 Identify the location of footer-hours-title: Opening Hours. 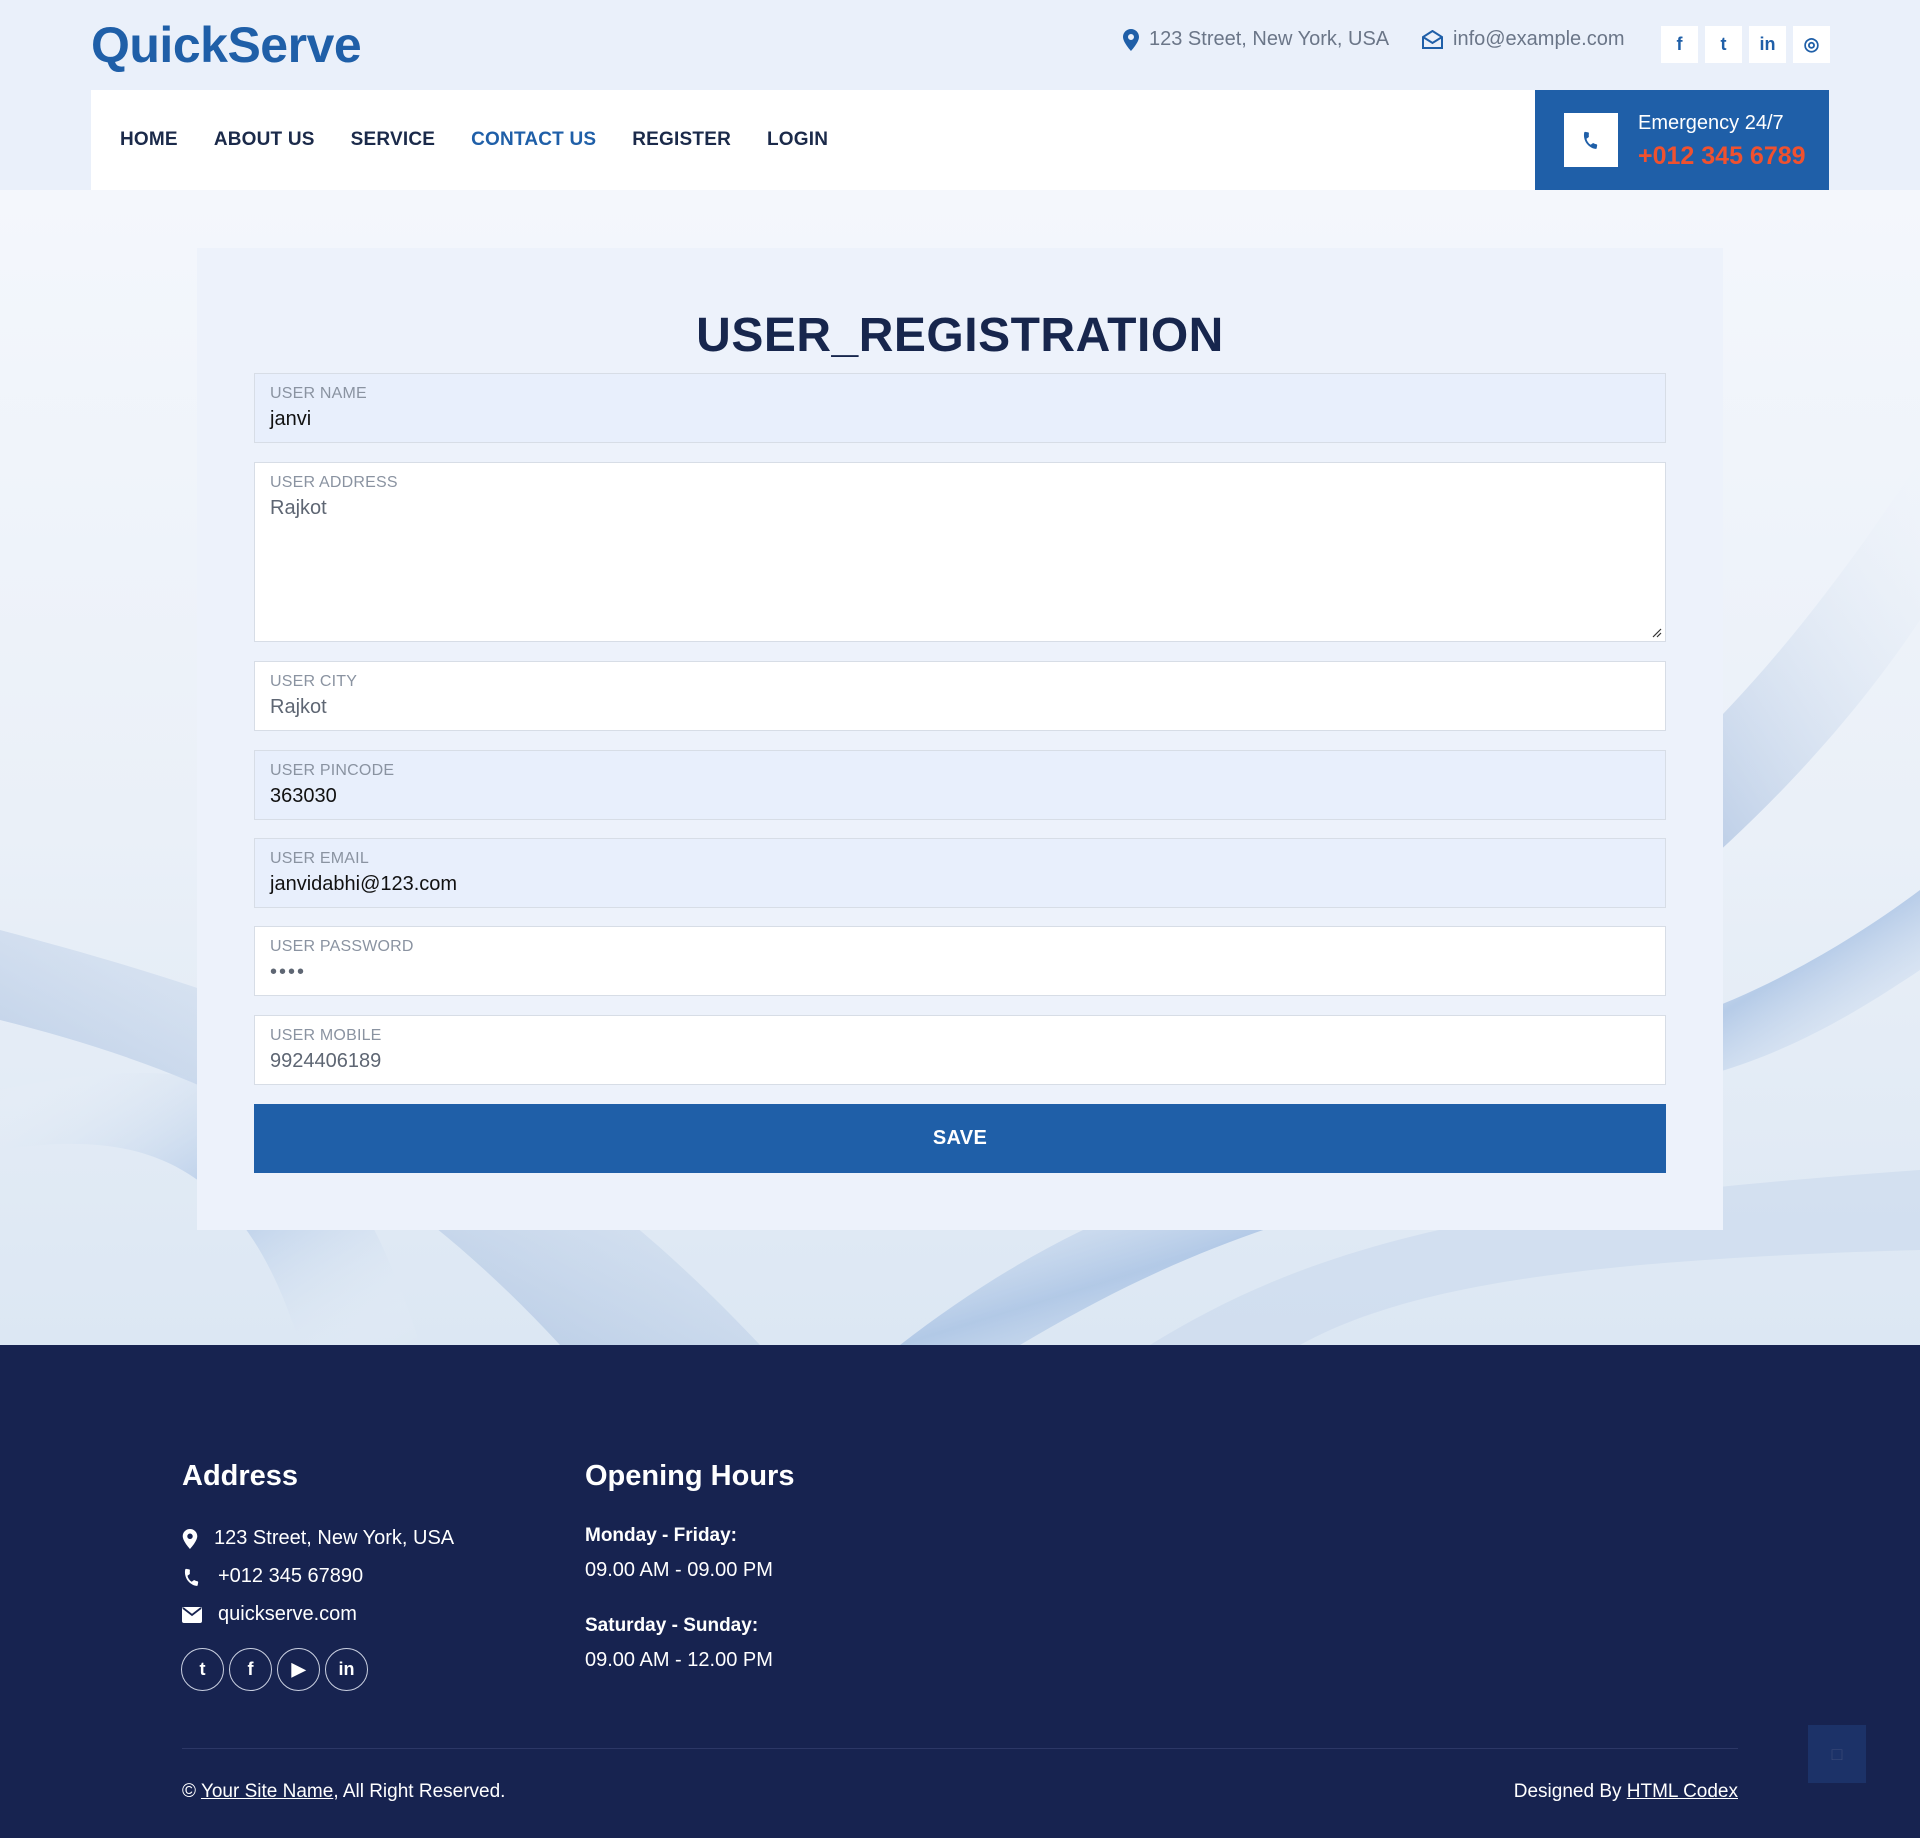
(690, 1476).